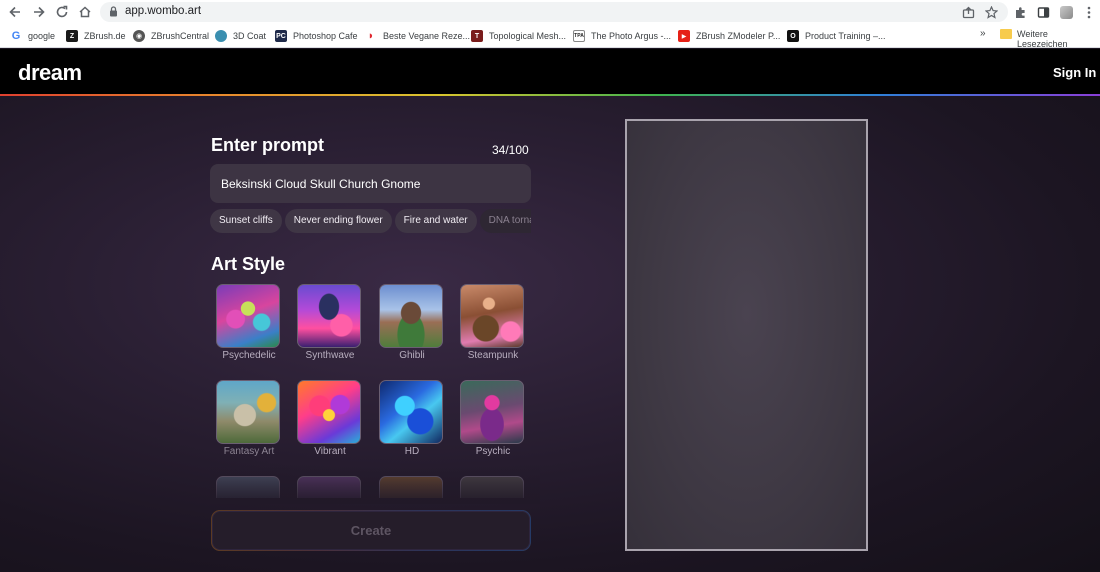 This screenshot has width=1100, height=572. What do you see at coordinates (42, 36) in the screenshot?
I see `bookmark-label: google` at bounding box center [42, 36].